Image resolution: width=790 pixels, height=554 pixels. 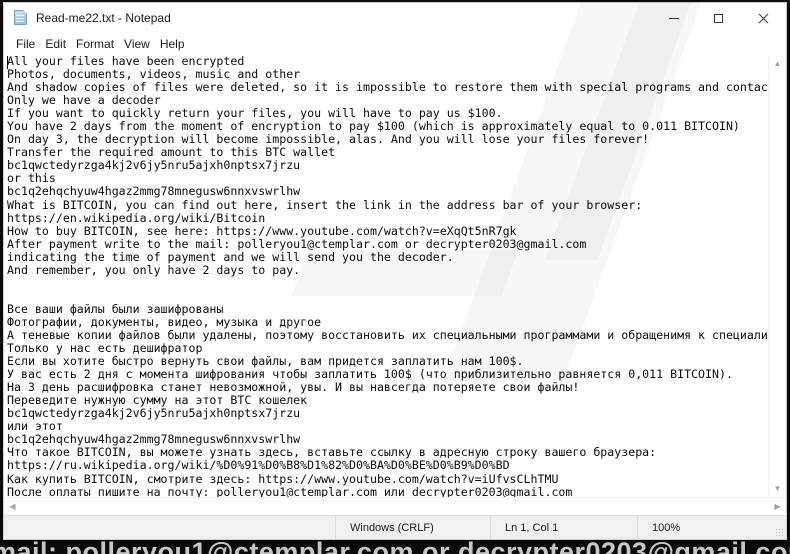 I want to click on maximize-button, so click(x=718, y=18).